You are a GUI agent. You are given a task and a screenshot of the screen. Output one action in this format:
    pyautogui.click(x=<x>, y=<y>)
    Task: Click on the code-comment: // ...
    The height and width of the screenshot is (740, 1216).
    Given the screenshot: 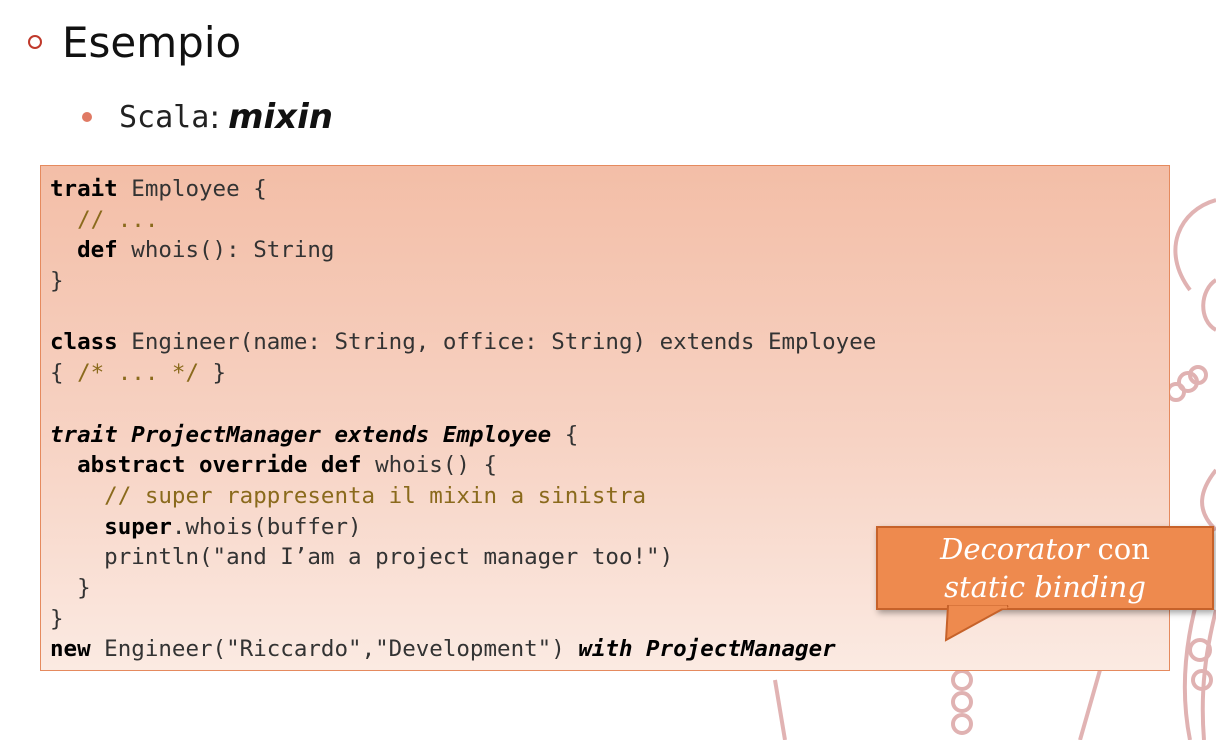 What is the action you would take?
    pyautogui.click(x=104, y=219)
    